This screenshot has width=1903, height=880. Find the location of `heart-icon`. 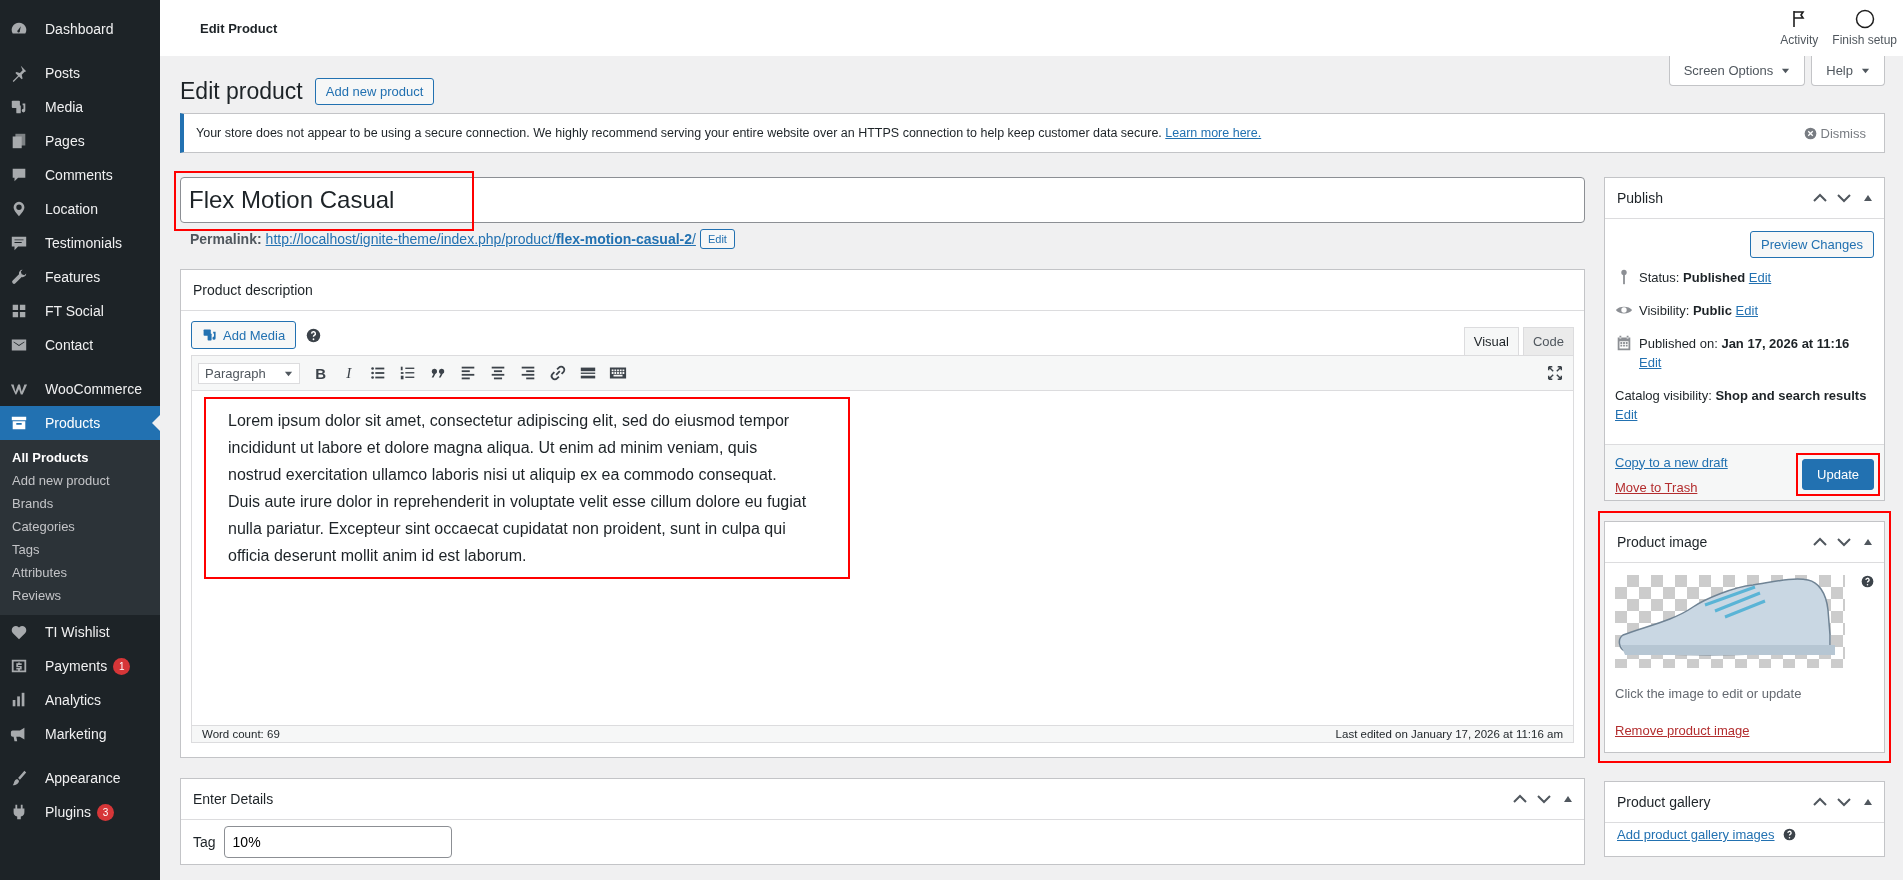

heart-icon is located at coordinates (19, 632).